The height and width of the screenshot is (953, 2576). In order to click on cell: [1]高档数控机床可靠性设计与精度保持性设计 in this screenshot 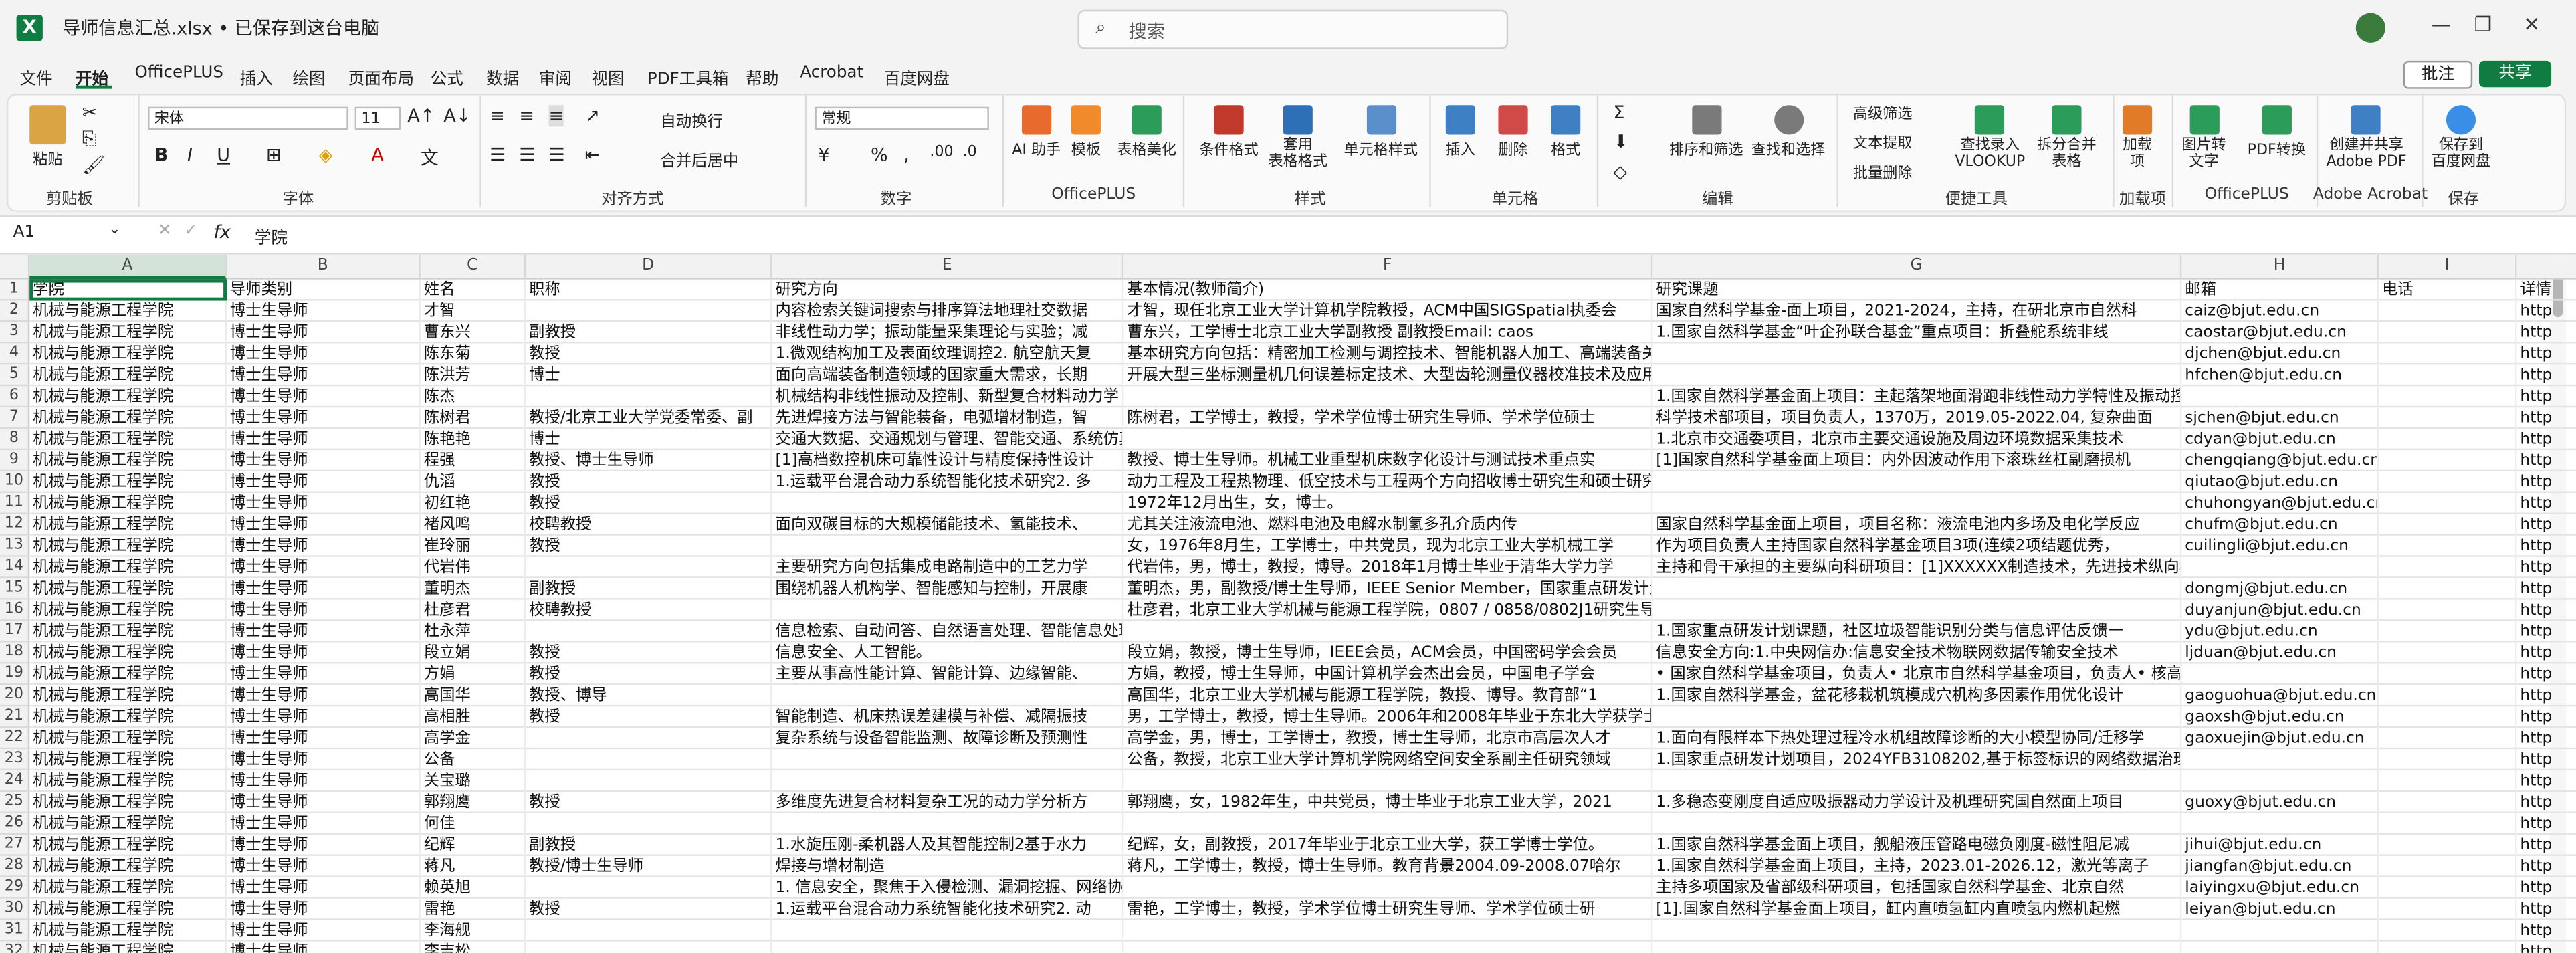, I will do `click(948, 461)`.